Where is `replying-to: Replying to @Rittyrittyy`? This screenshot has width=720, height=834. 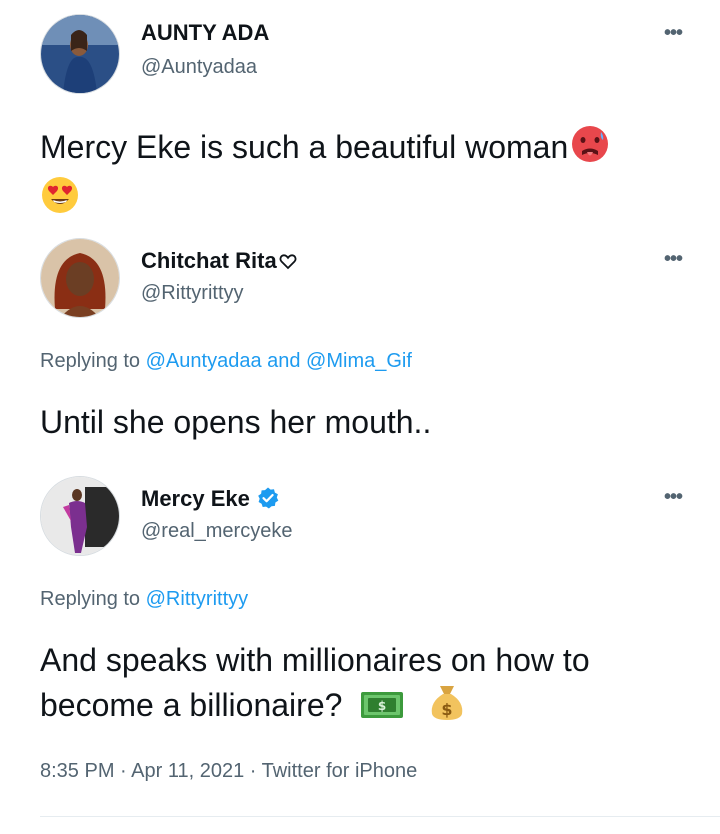 replying-to: Replying to @Rittyrittyy is located at coordinates (144, 599).